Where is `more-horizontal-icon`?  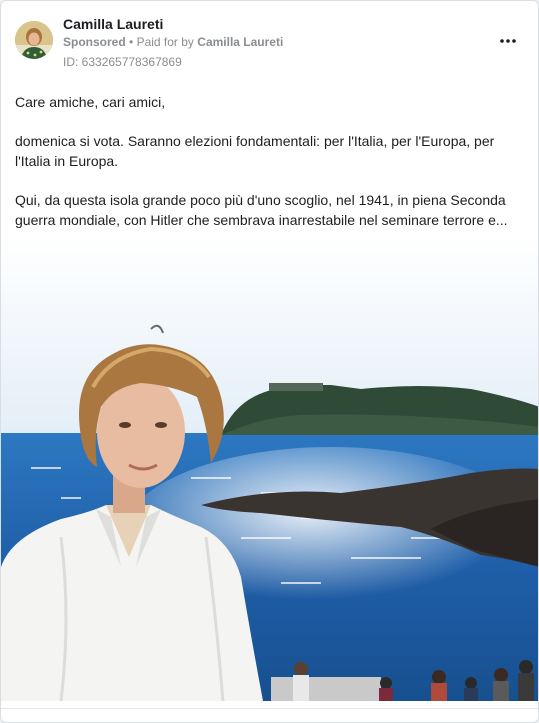
more-horizontal-icon is located at coordinates (508, 41).